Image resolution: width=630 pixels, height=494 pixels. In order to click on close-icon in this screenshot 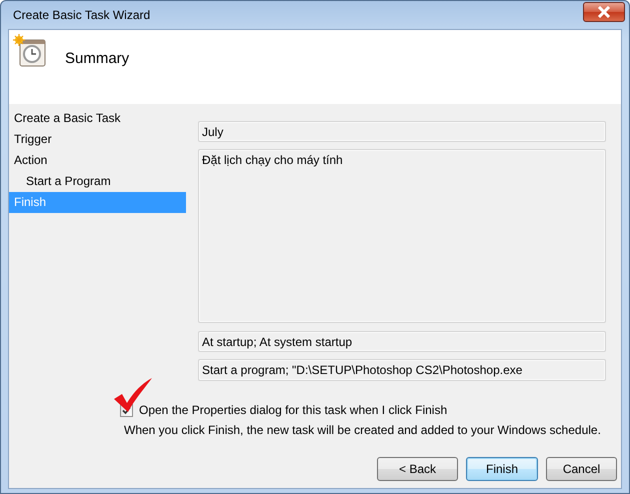, I will do `click(604, 12)`.